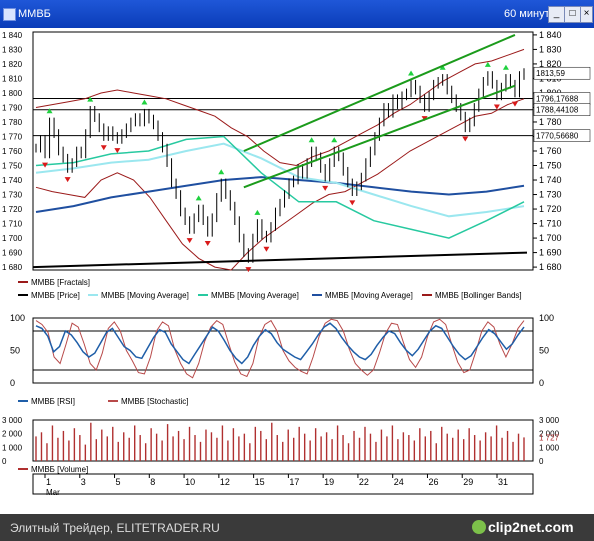 The image size is (594, 541). I want to click on brand-icon, so click(479, 527).